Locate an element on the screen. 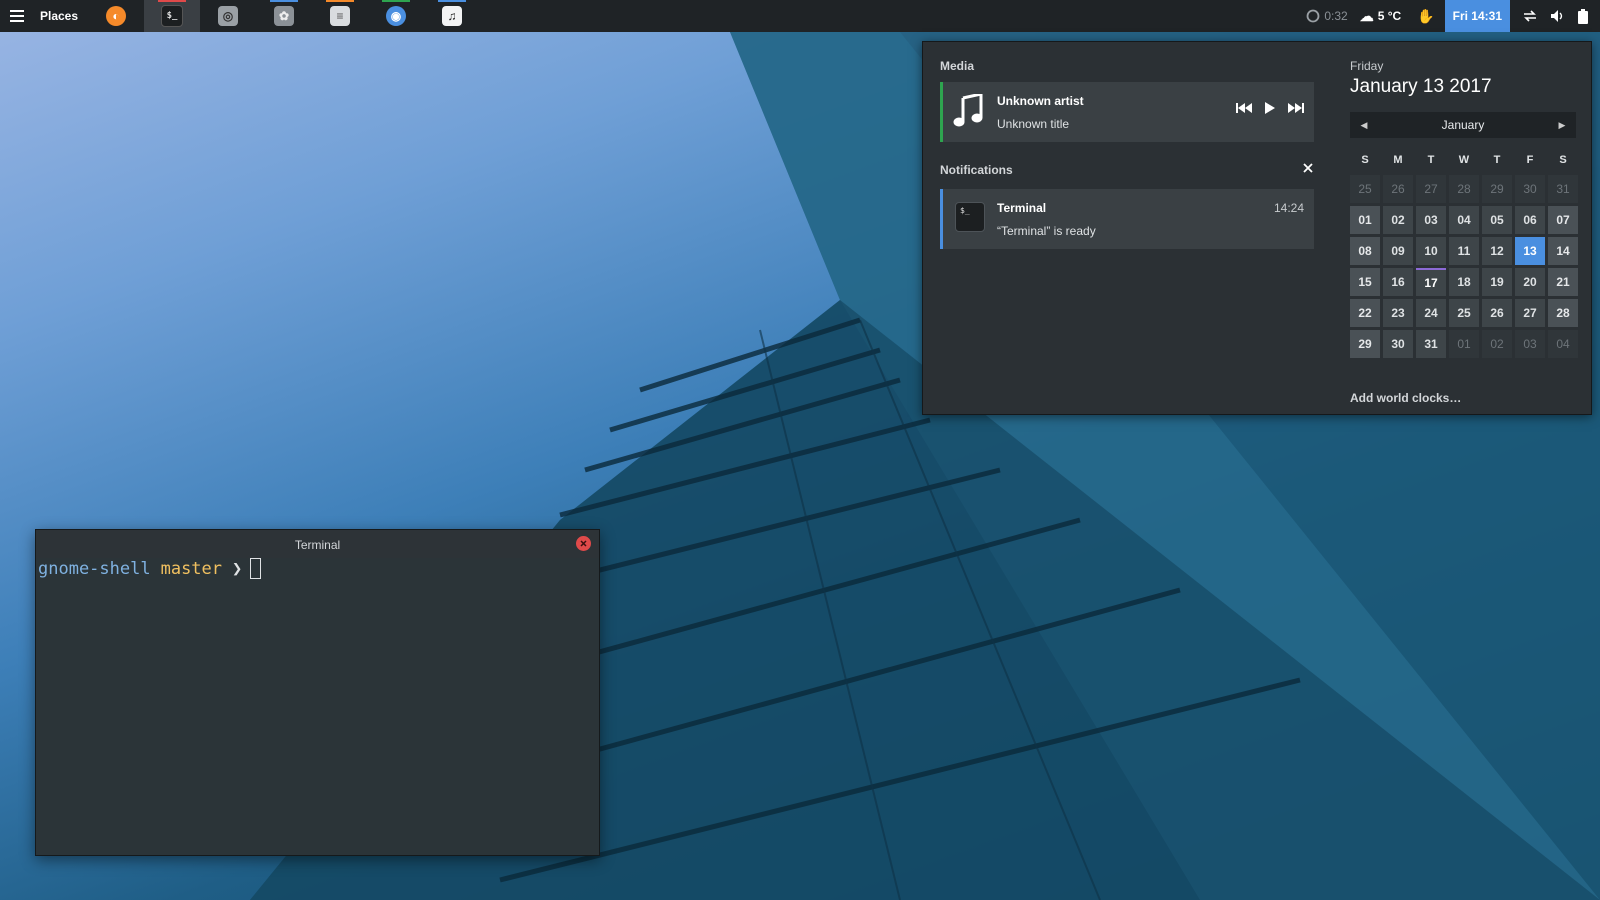 The width and height of the screenshot is (1600, 900). places-menu: Places is located at coordinates (61, 16).